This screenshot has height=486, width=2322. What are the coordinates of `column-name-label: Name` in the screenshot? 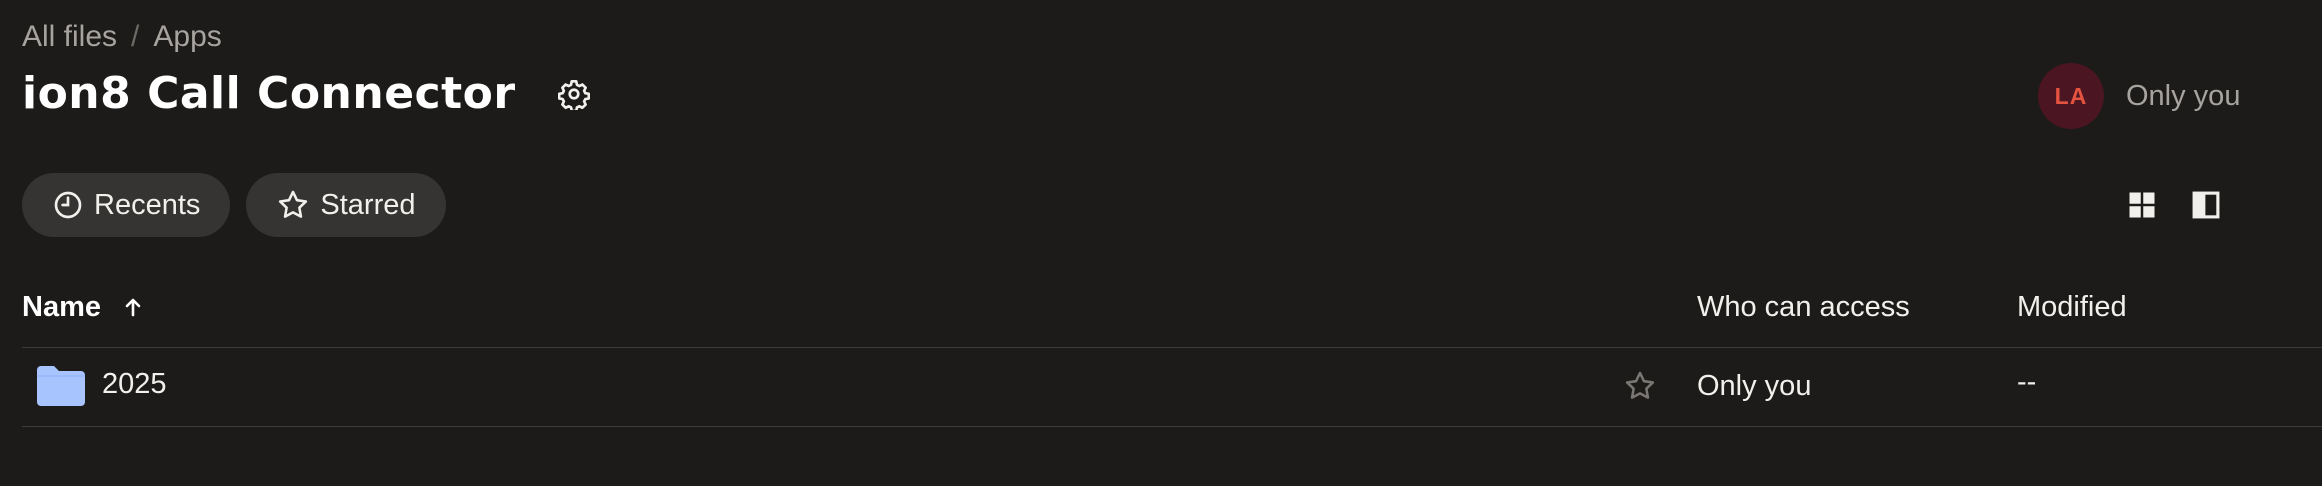 It's located at (61, 306).